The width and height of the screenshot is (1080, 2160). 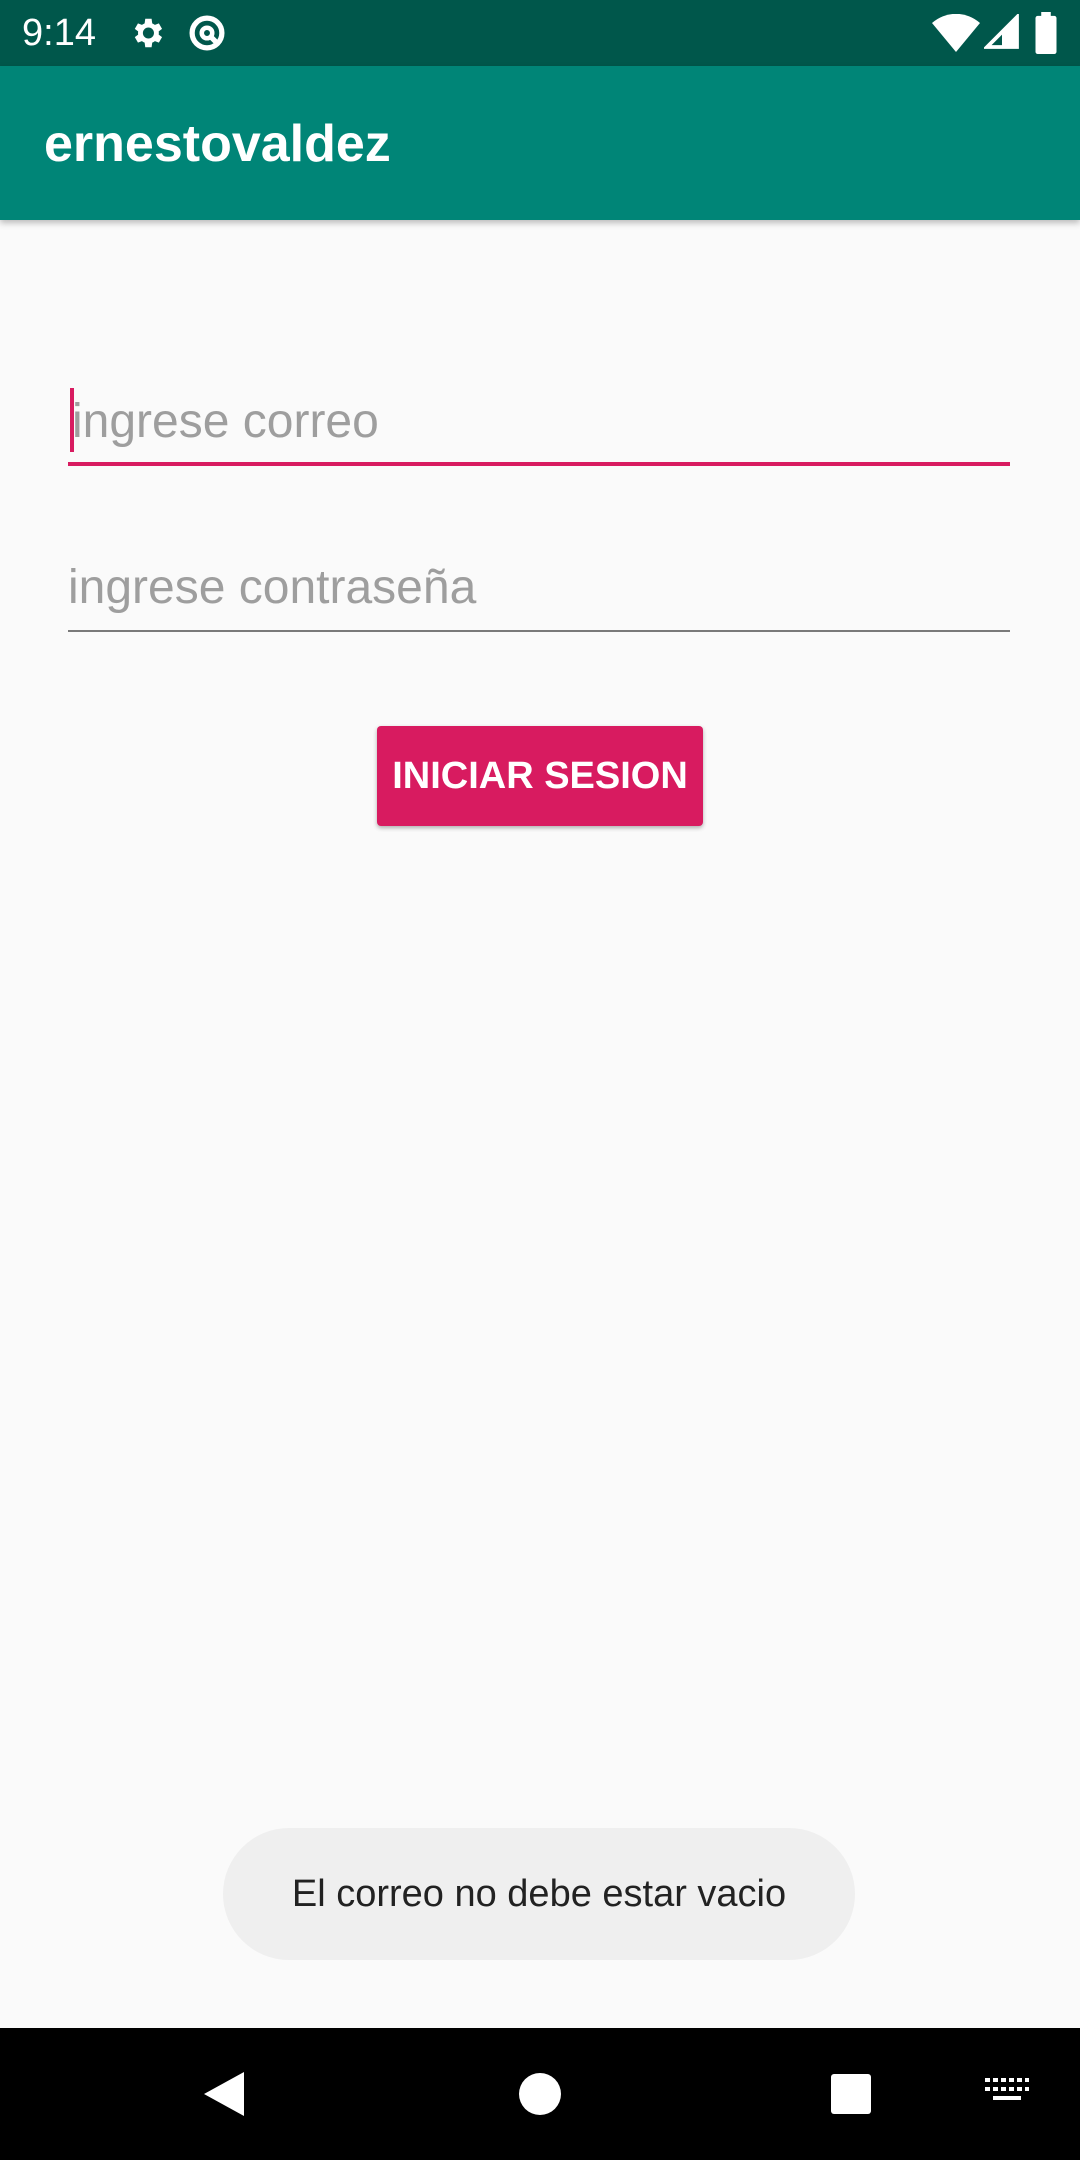 I want to click on email-field, so click(x=541, y=421).